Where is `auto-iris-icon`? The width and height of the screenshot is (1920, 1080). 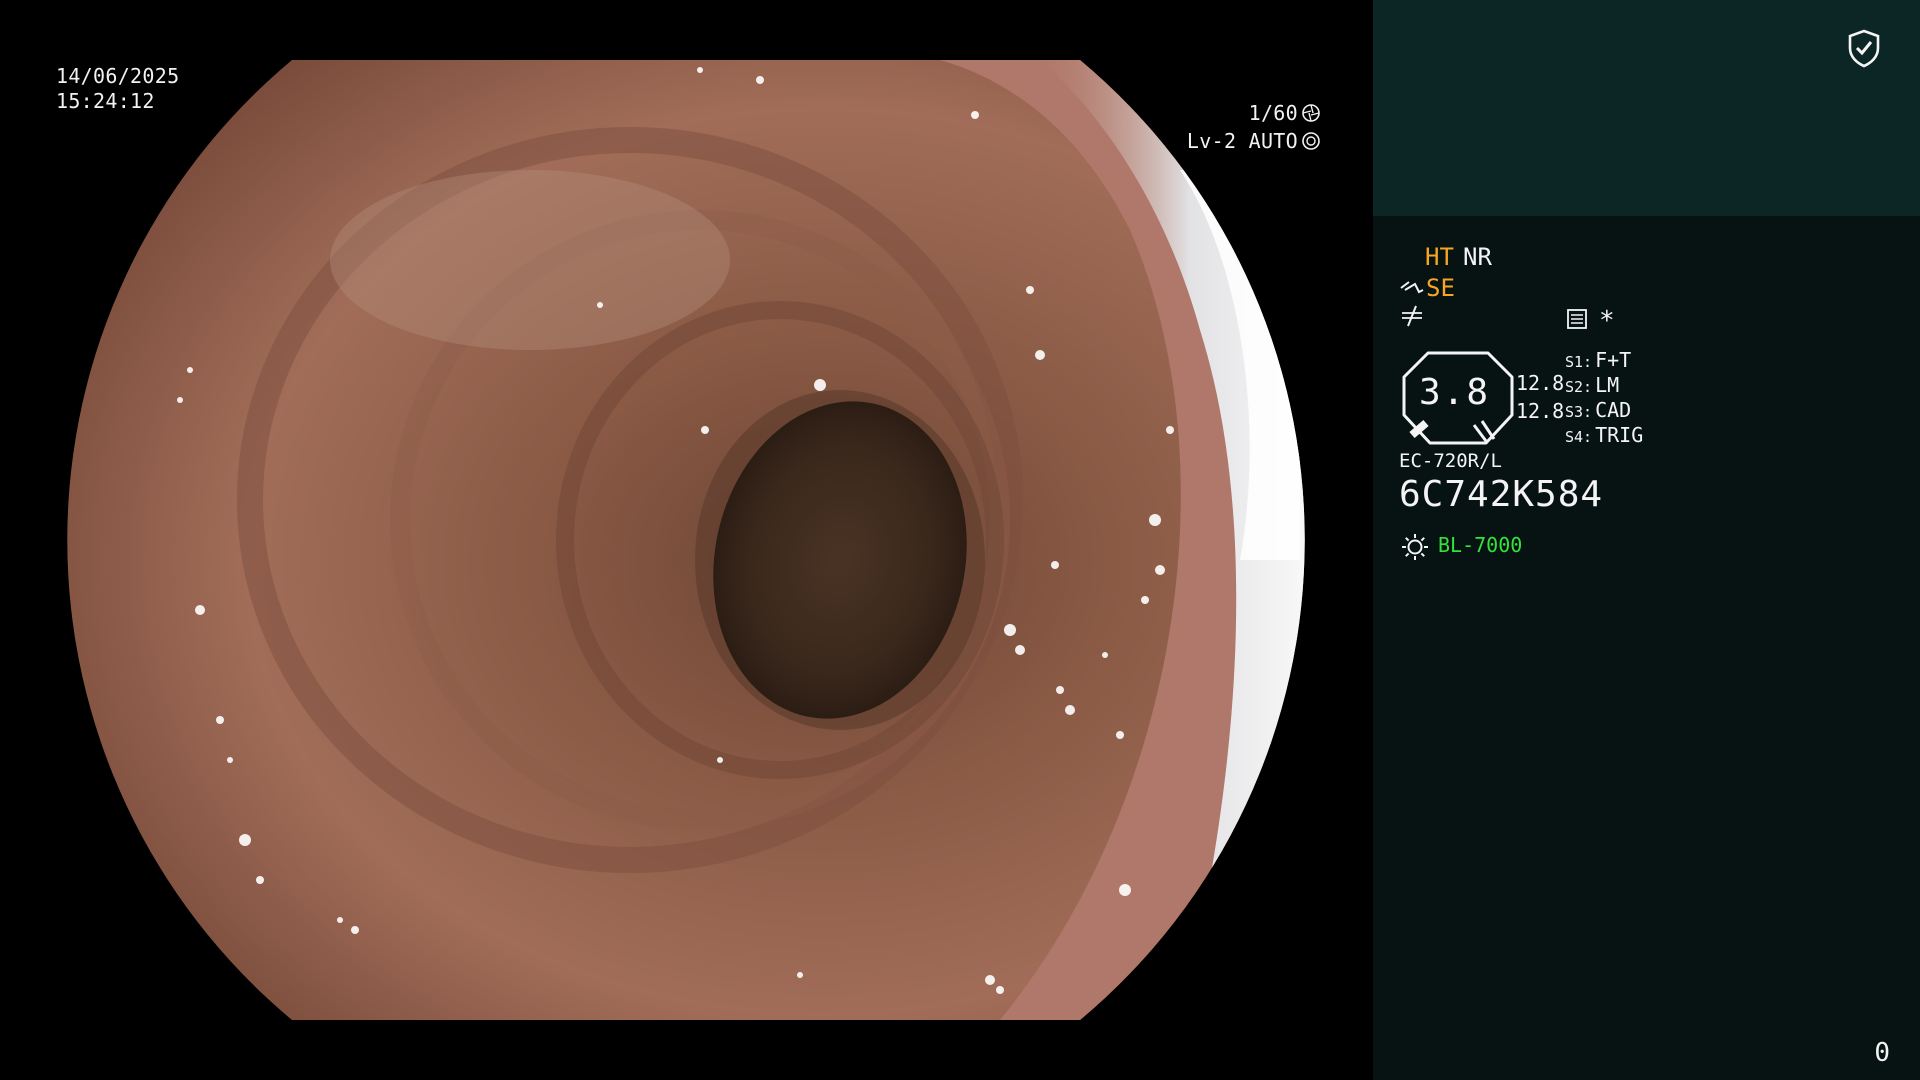 auto-iris-icon is located at coordinates (1311, 141).